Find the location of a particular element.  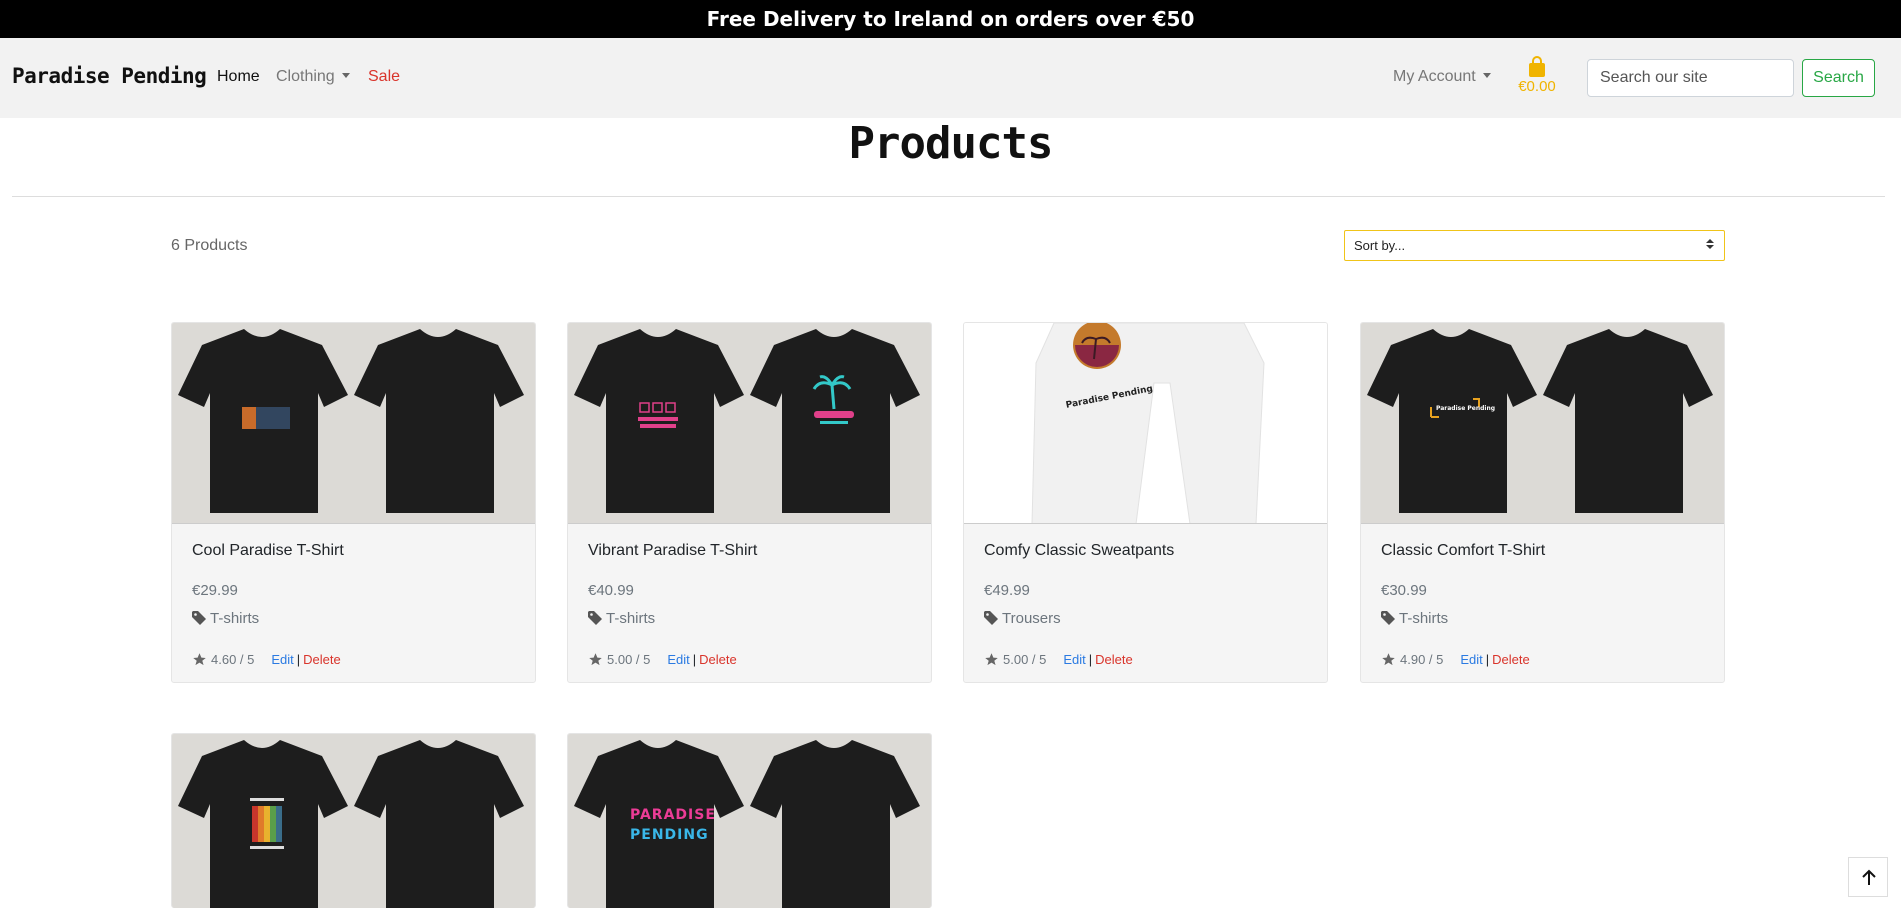

product-card is located at coordinates (353, 820).